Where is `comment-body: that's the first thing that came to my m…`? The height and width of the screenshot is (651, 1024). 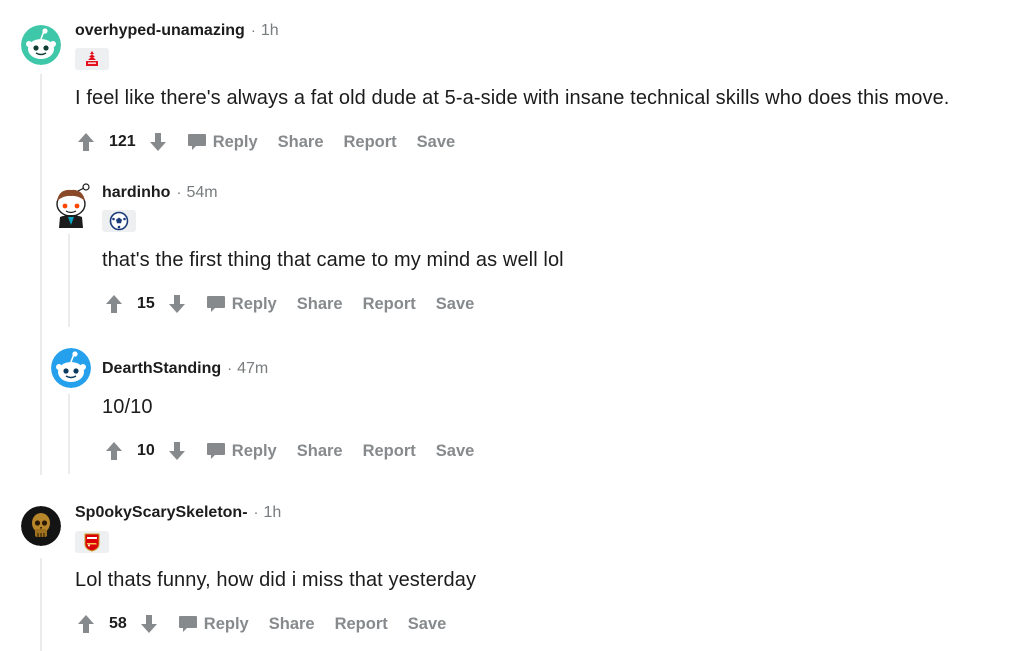
comment-body: that's the first thing that came to my m… is located at coordinates (333, 260).